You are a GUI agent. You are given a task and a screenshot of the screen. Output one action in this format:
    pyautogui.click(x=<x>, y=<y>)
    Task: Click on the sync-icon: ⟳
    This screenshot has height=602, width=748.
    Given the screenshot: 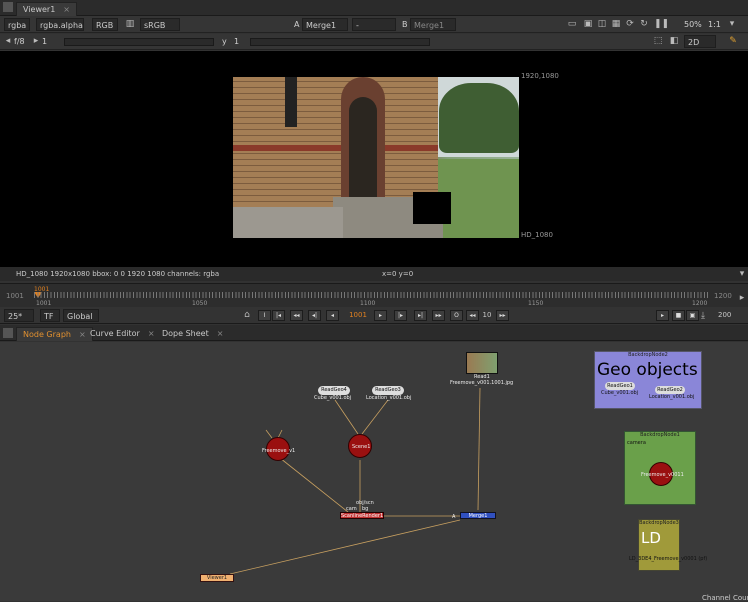 What is the action you would take?
    pyautogui.click(x=630, y=24)
    